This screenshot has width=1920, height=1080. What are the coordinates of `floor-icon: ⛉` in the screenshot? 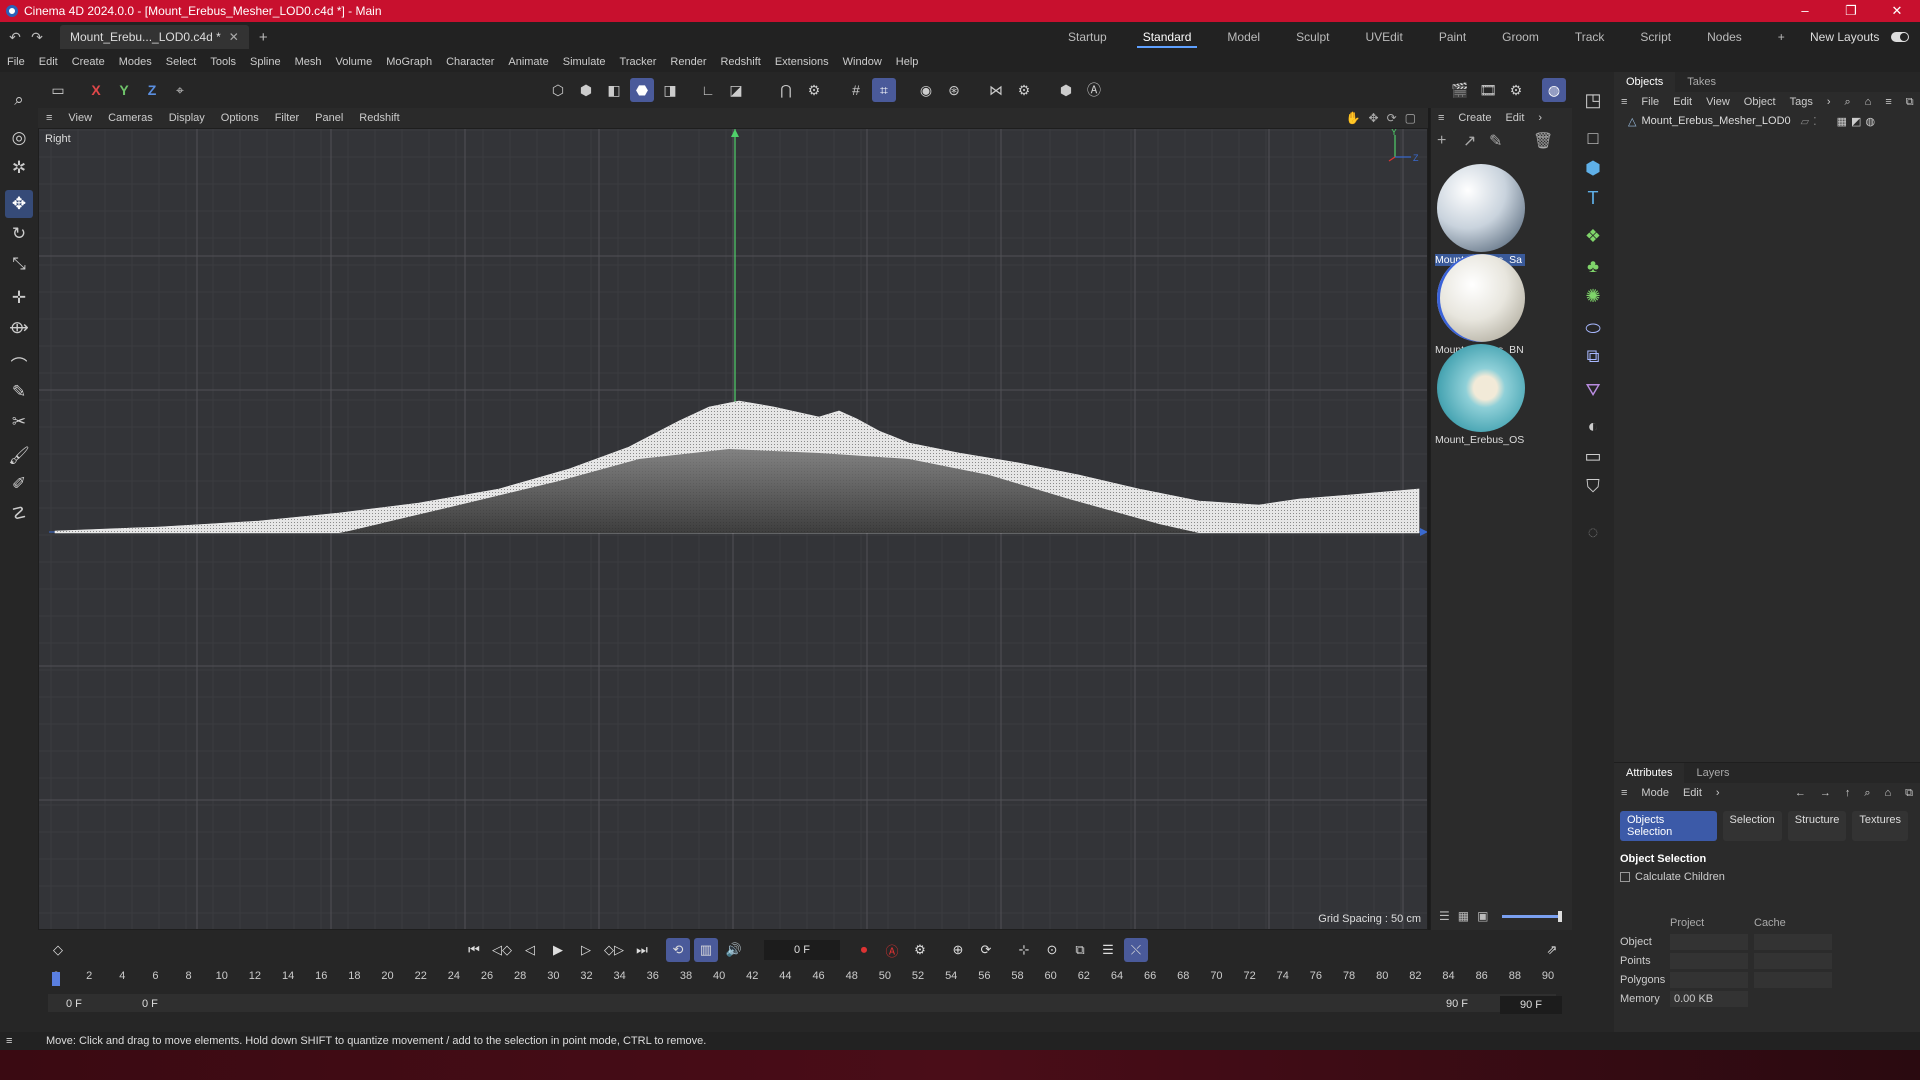 It's located at (1593, 486).